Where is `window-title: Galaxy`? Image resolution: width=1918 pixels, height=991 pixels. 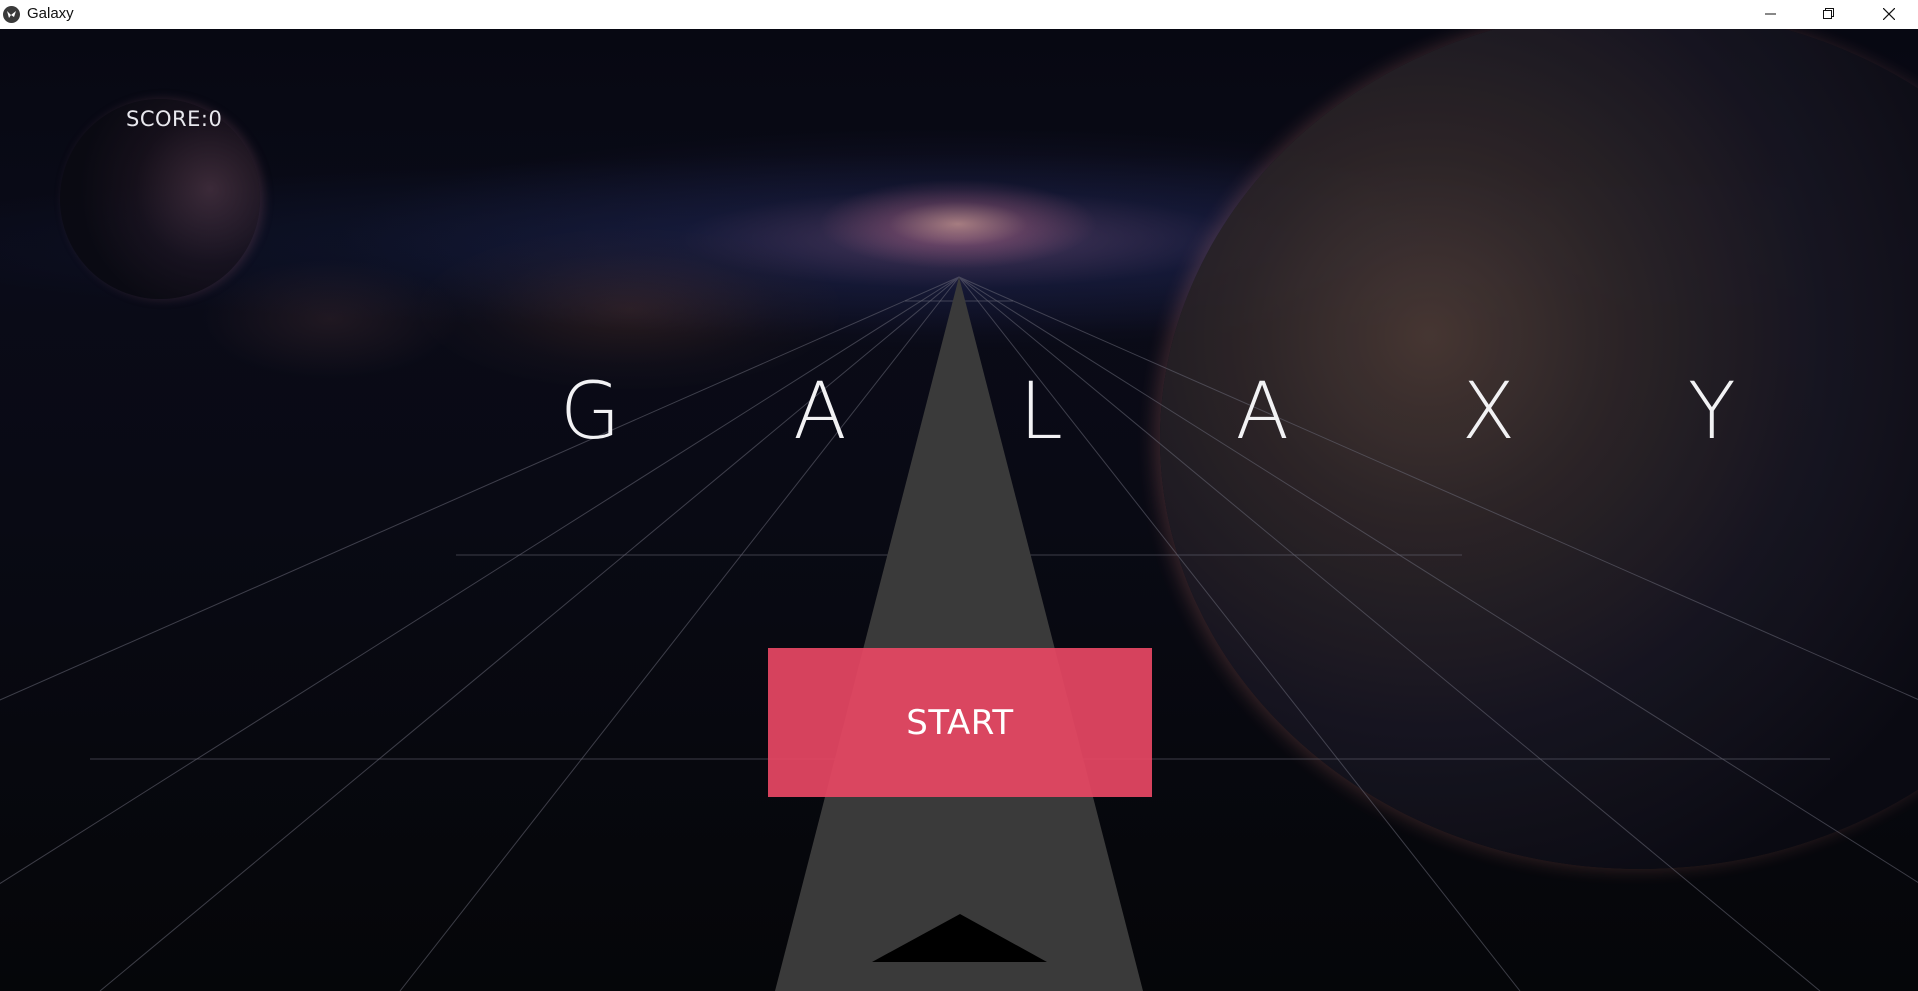 window-title: Galaxy is located at coordinates (50, 13).